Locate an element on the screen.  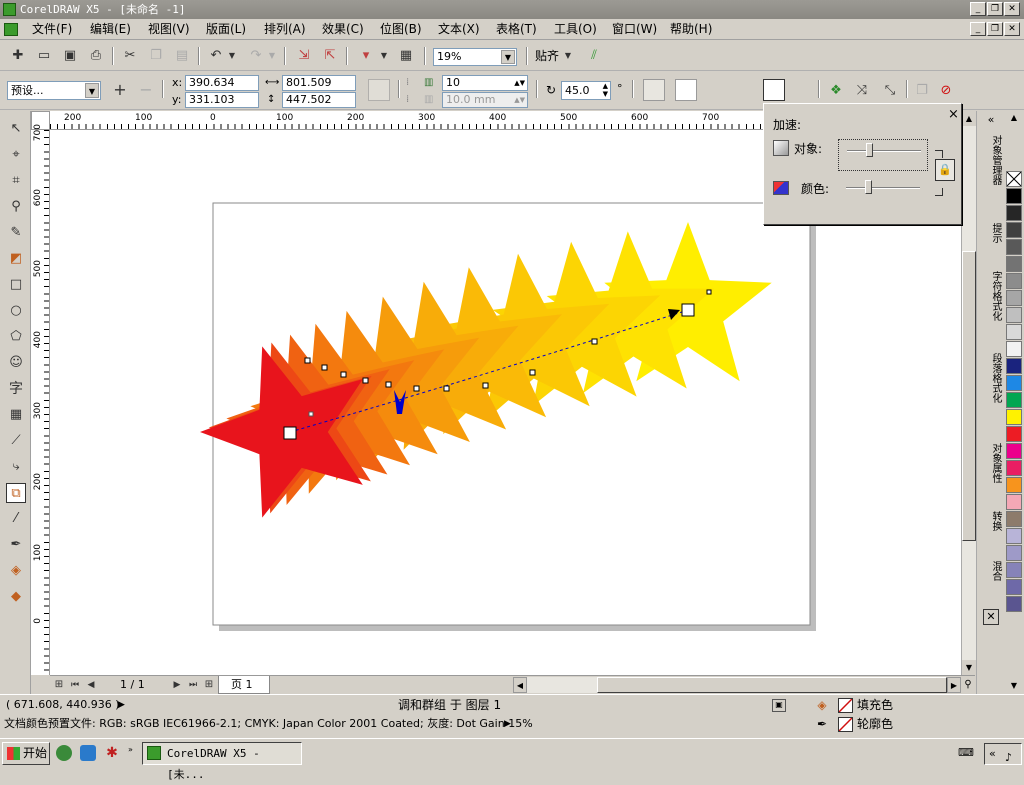
blend-spacing-input: 10.0 mm ▲▼ is located at coordinates (485, 100).